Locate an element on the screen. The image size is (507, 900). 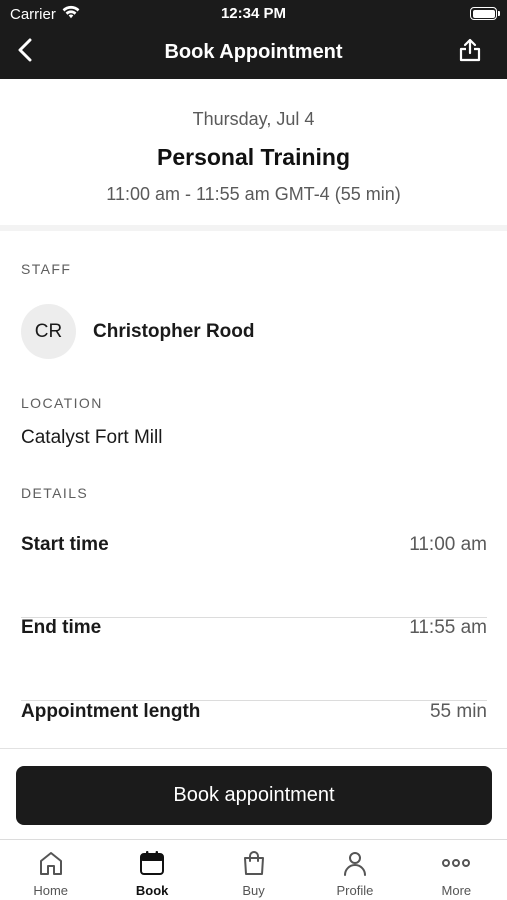
detail-value: 55 min is located at coordinates (458, 711).